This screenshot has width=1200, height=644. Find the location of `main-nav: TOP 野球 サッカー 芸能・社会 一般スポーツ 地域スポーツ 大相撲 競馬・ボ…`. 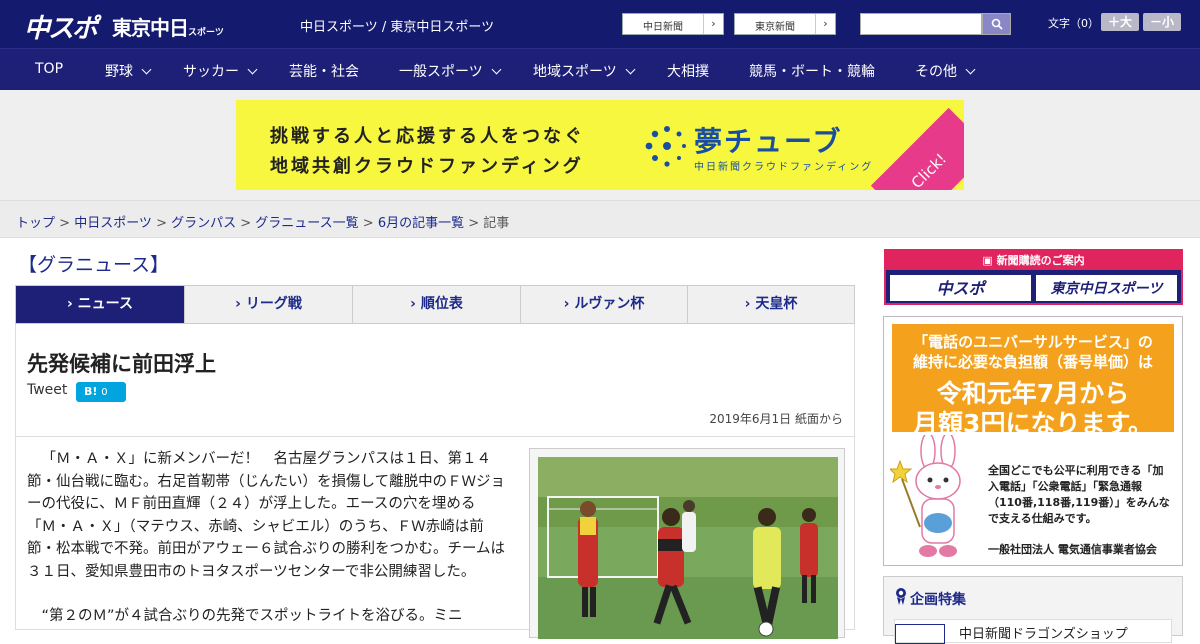

main-nav: TOP 野球 サッカー 芸能・社会 一般スポーツ 地域スポーツ 大相撲 競馬・ボ… is located at coordinates (600, 69).